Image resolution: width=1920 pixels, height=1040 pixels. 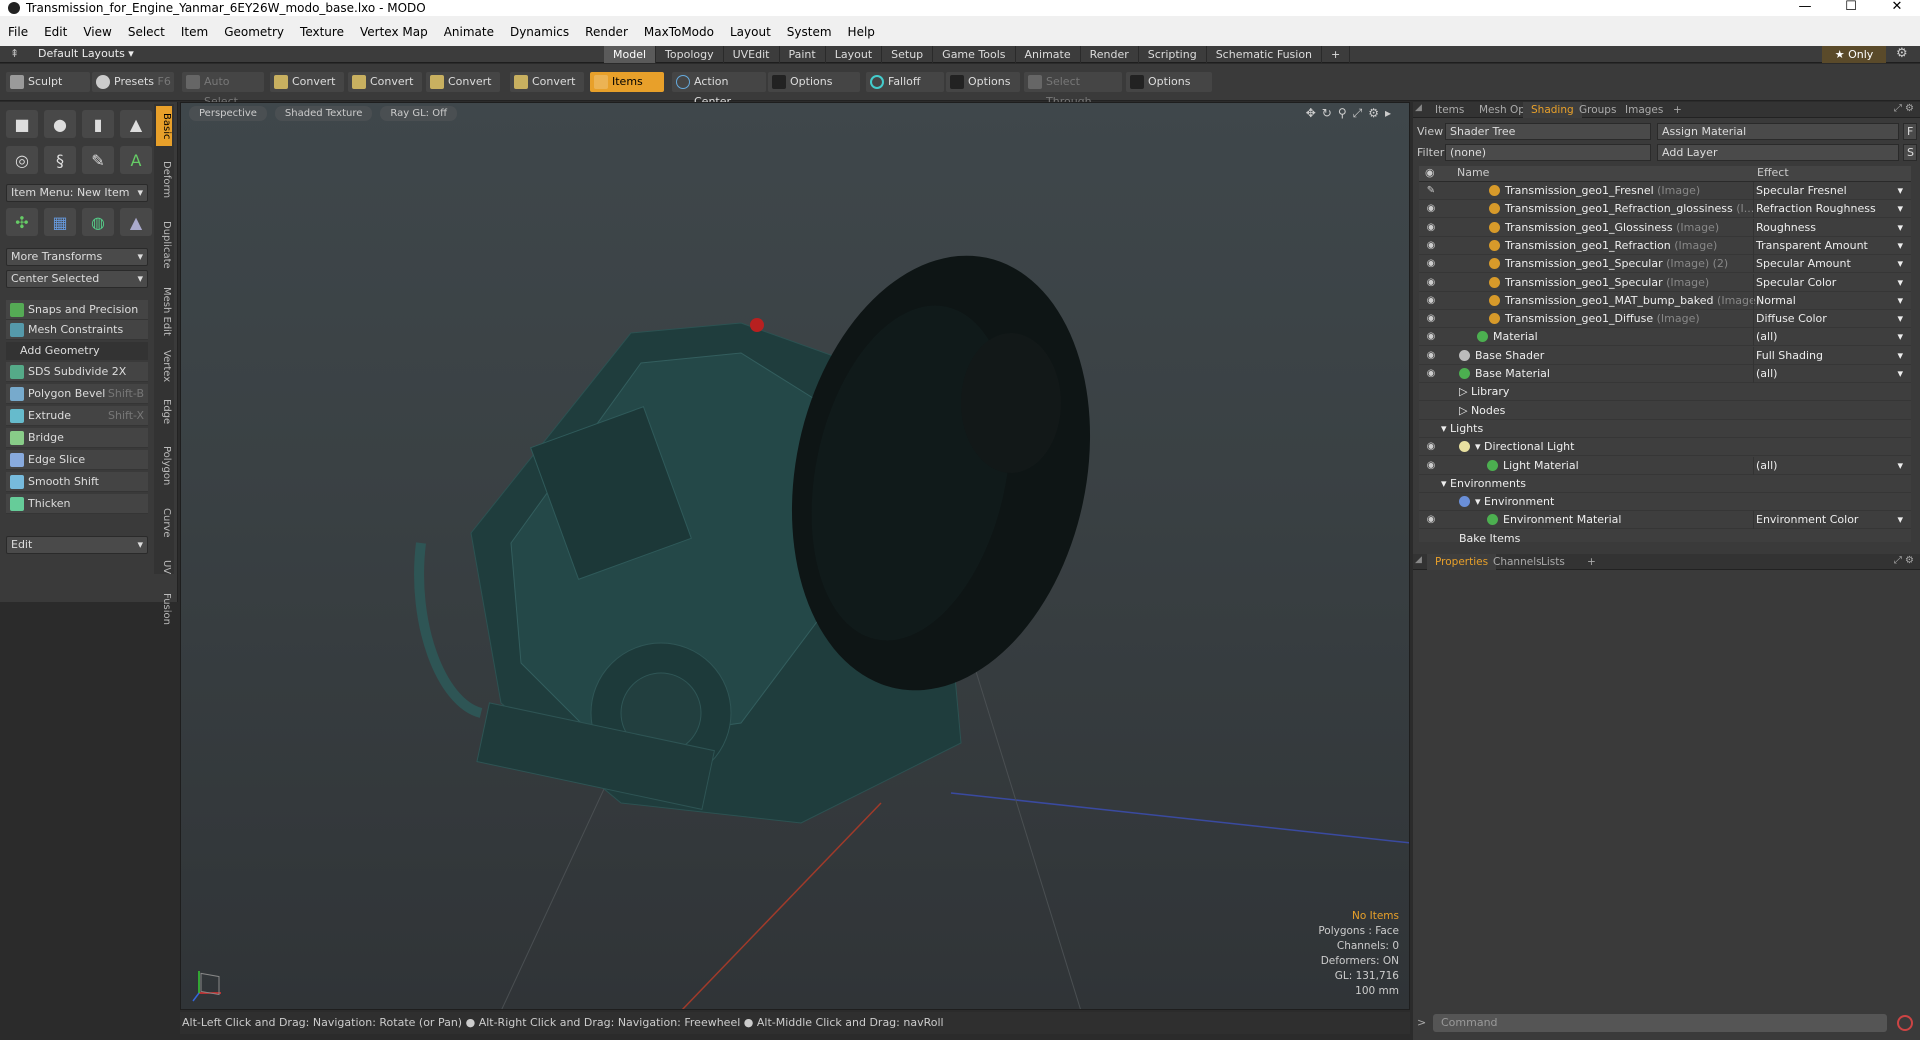 I want to click on shader-tree-row: Bake Items, so click(x=1665, y=536).